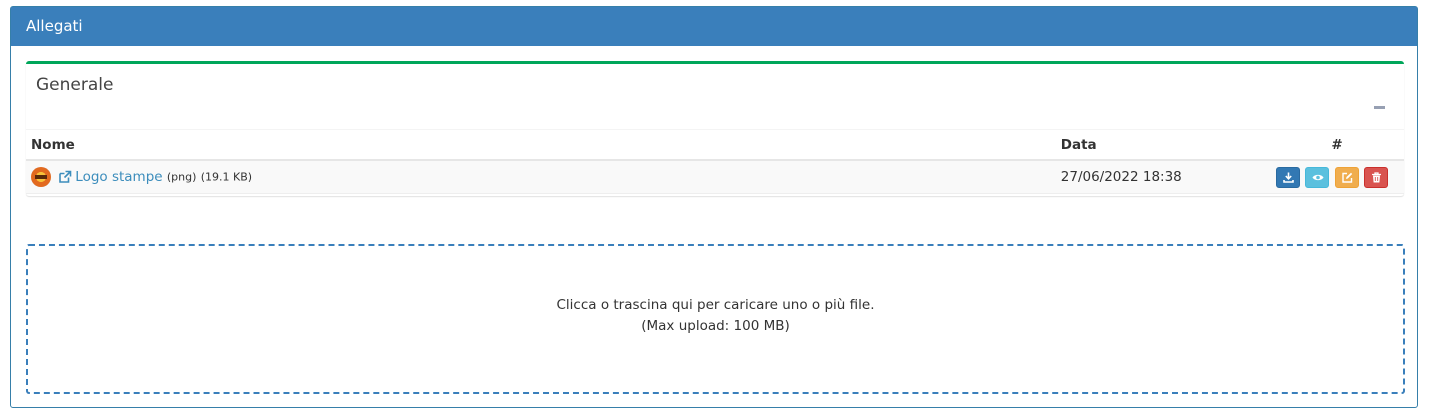  I want to click on actions-cell, so click(1337, 177).